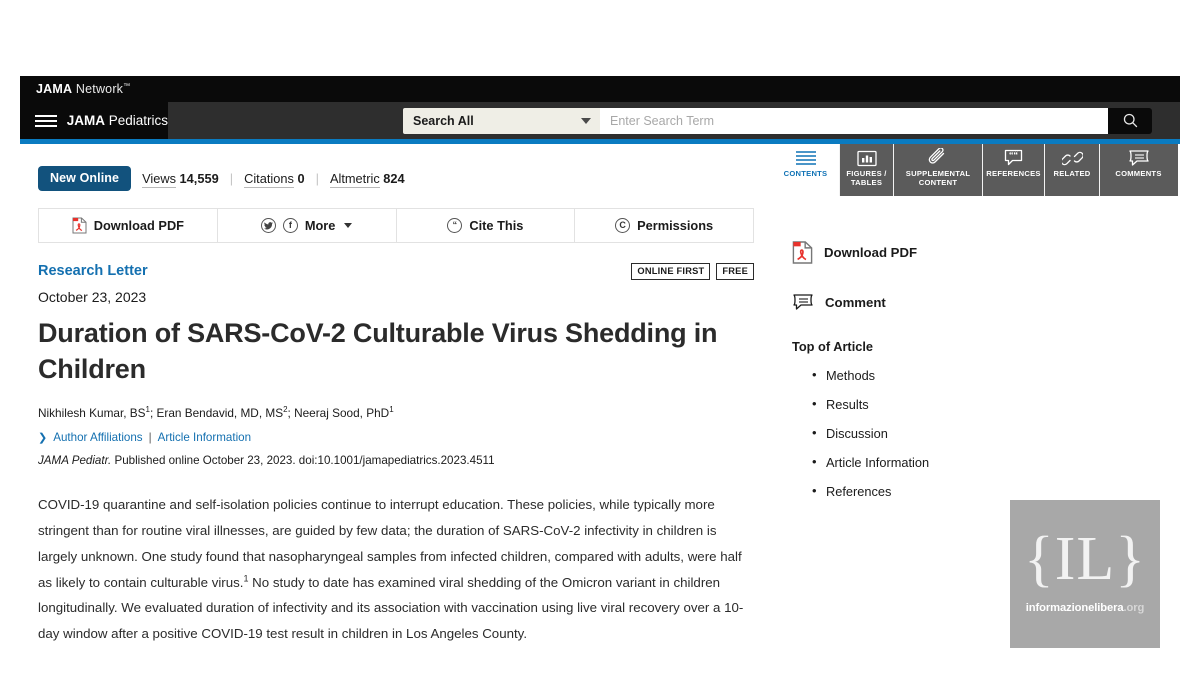  I want to click on article-type-link: Research Letter, so click(93, 271).